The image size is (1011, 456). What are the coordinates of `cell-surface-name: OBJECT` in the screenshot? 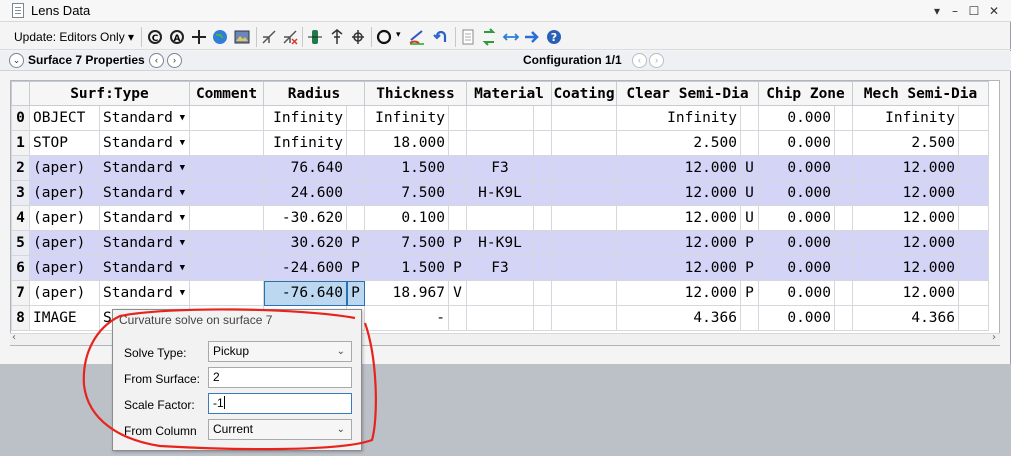 It's located at (64, 118).